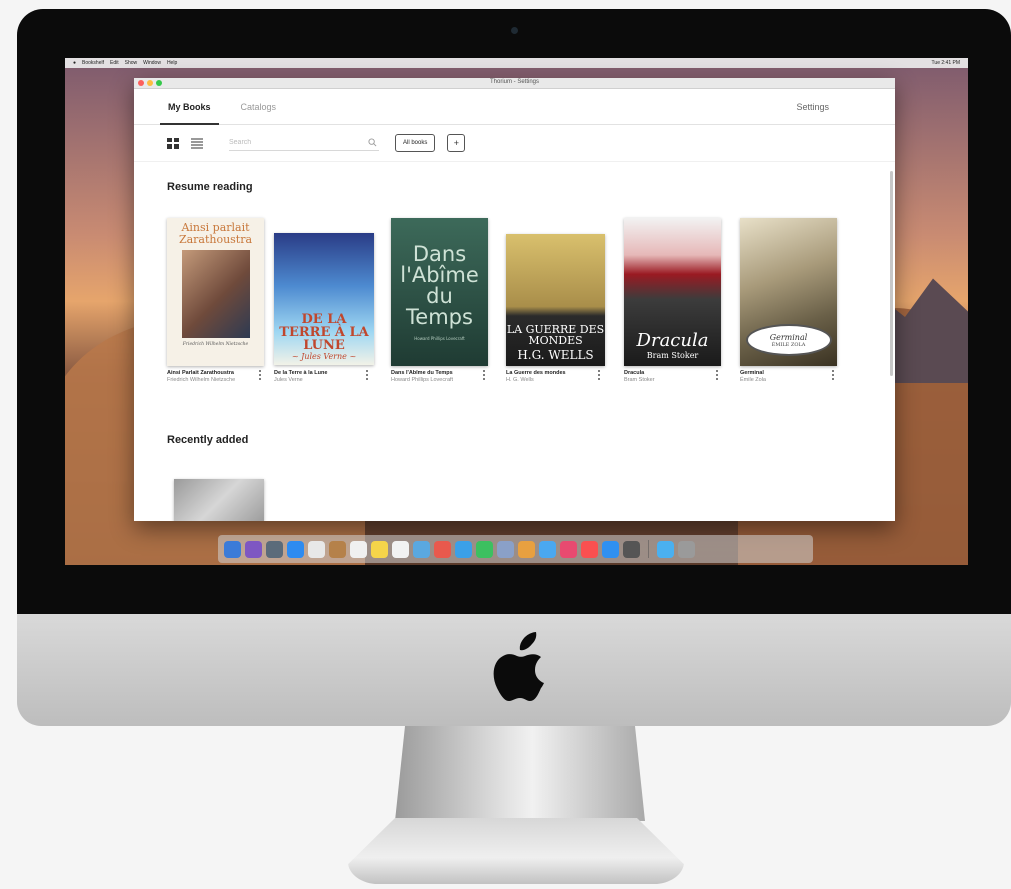 This screenshot has width=1011, height=889. I want to click on tab-bar: My Books Catalogs Settings, so click(514, 107).